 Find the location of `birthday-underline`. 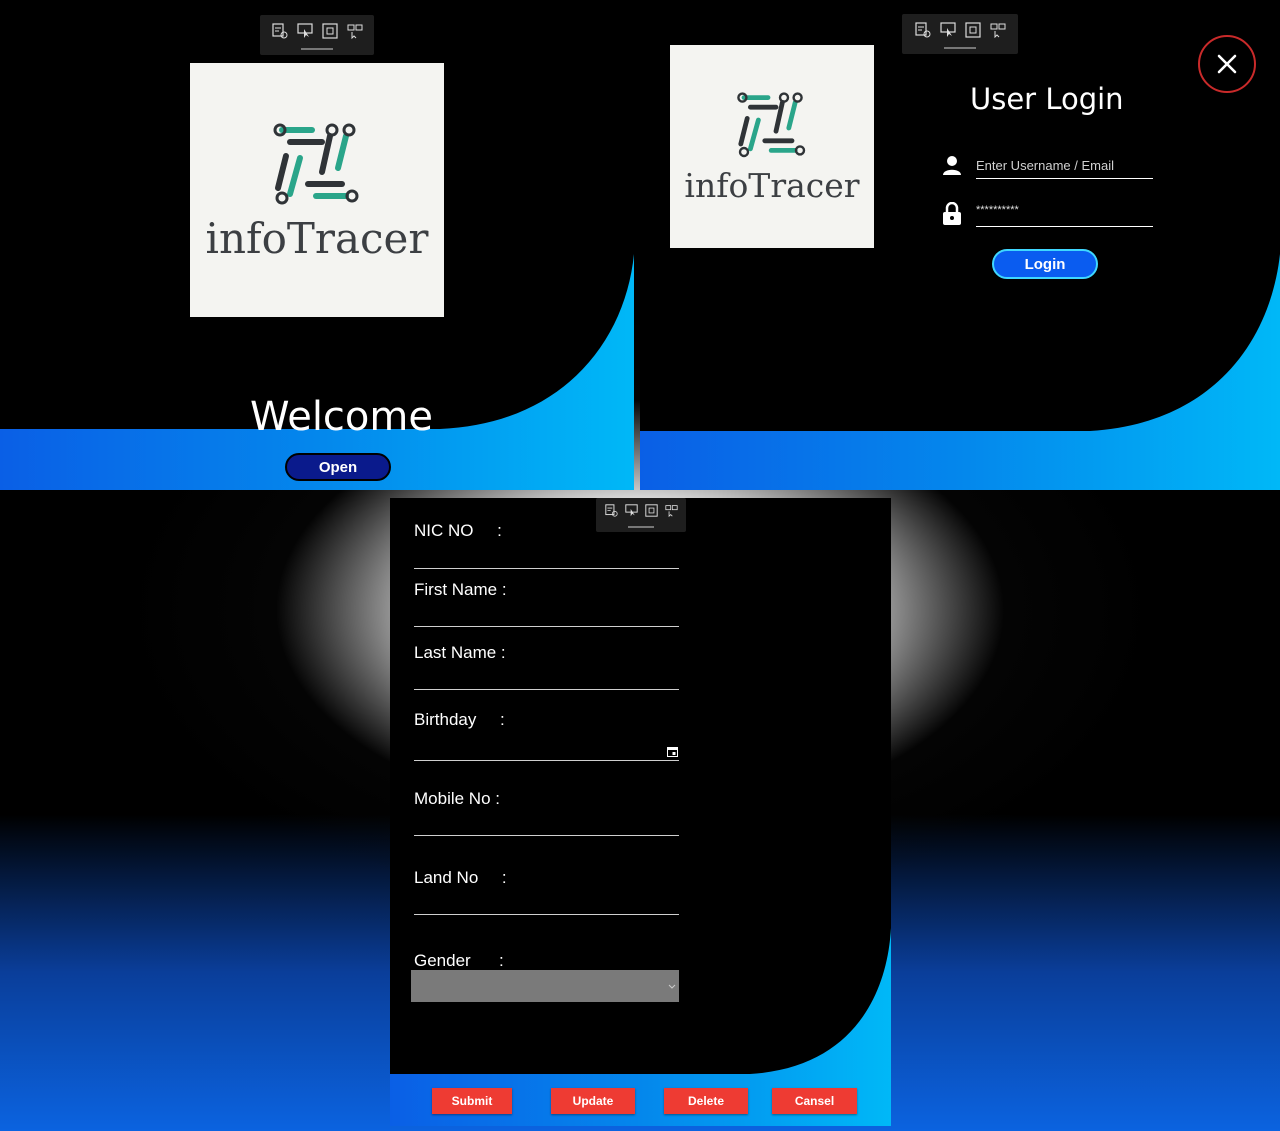

birthday-underline is located at coordinates (546, 760).